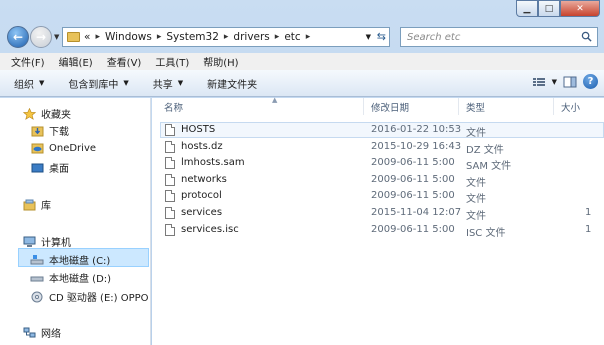 This screenshot has height=345, width=604. What do you see at coordinates (29, 242) in the screenshot?
I see `computer-icon` at bounding box center [29, 242].